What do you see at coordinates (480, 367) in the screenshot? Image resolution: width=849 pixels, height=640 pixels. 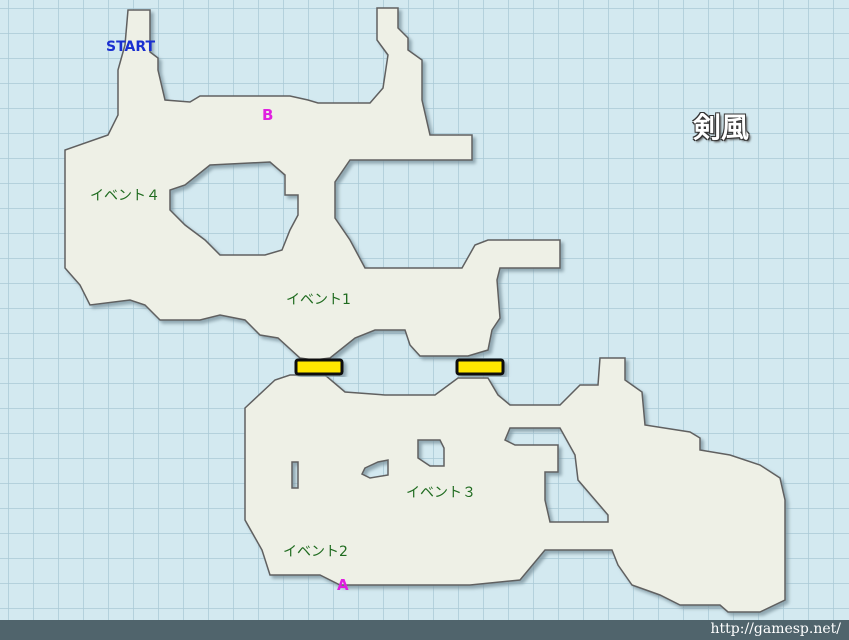 I see `bridge-right` at bounding box center [480, 367].